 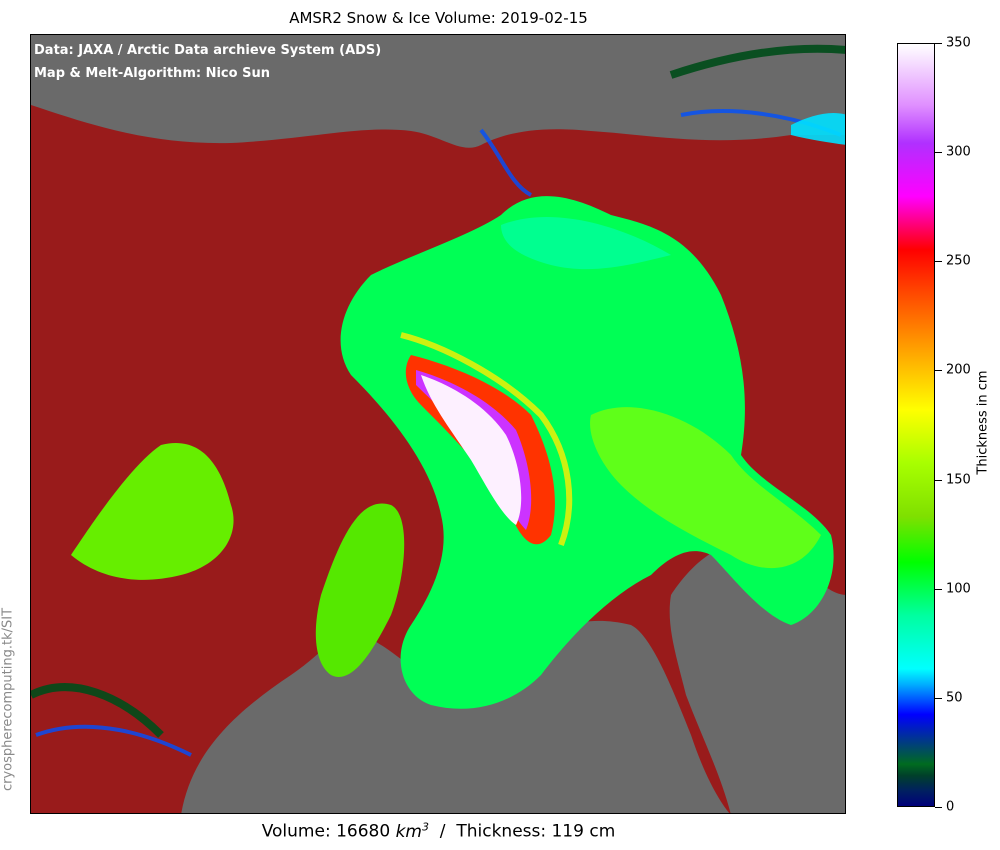 I want to click on colorbar-tick-label: 0, so click(x=950, y=807).